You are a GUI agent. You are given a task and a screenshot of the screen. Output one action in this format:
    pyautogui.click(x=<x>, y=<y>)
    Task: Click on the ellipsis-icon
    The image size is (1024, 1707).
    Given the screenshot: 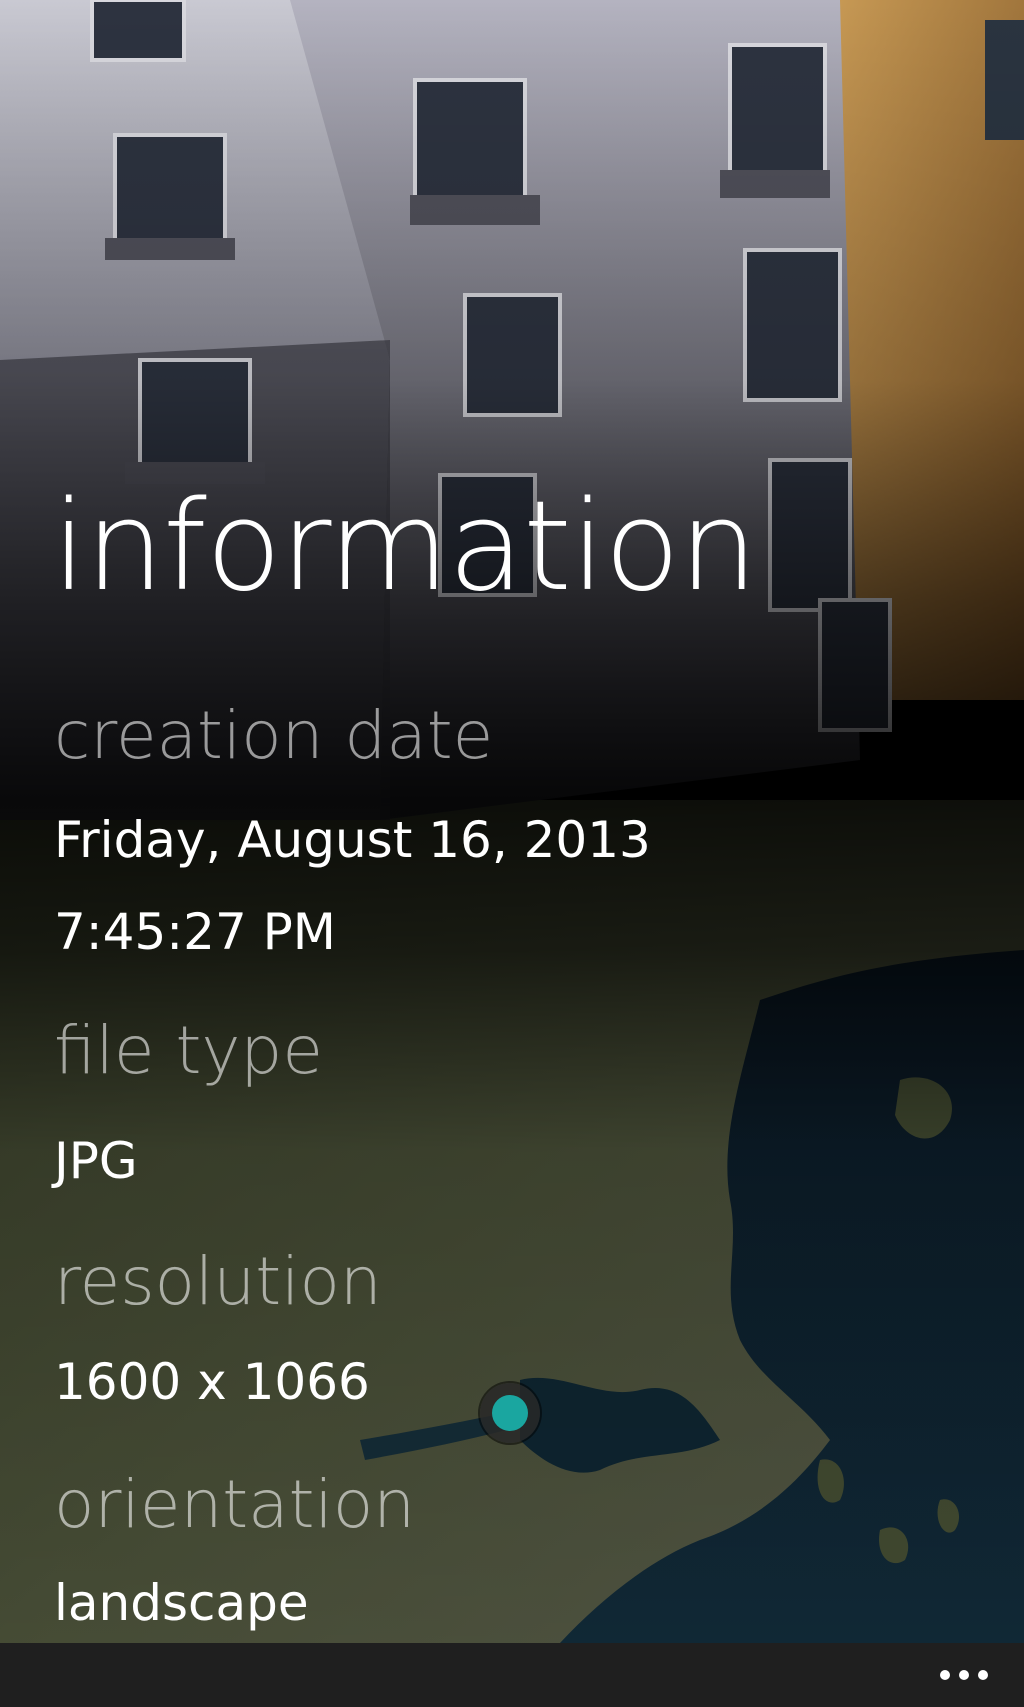 What is the action you would take?
    pyautogui.click(x=964, y=1675)
    